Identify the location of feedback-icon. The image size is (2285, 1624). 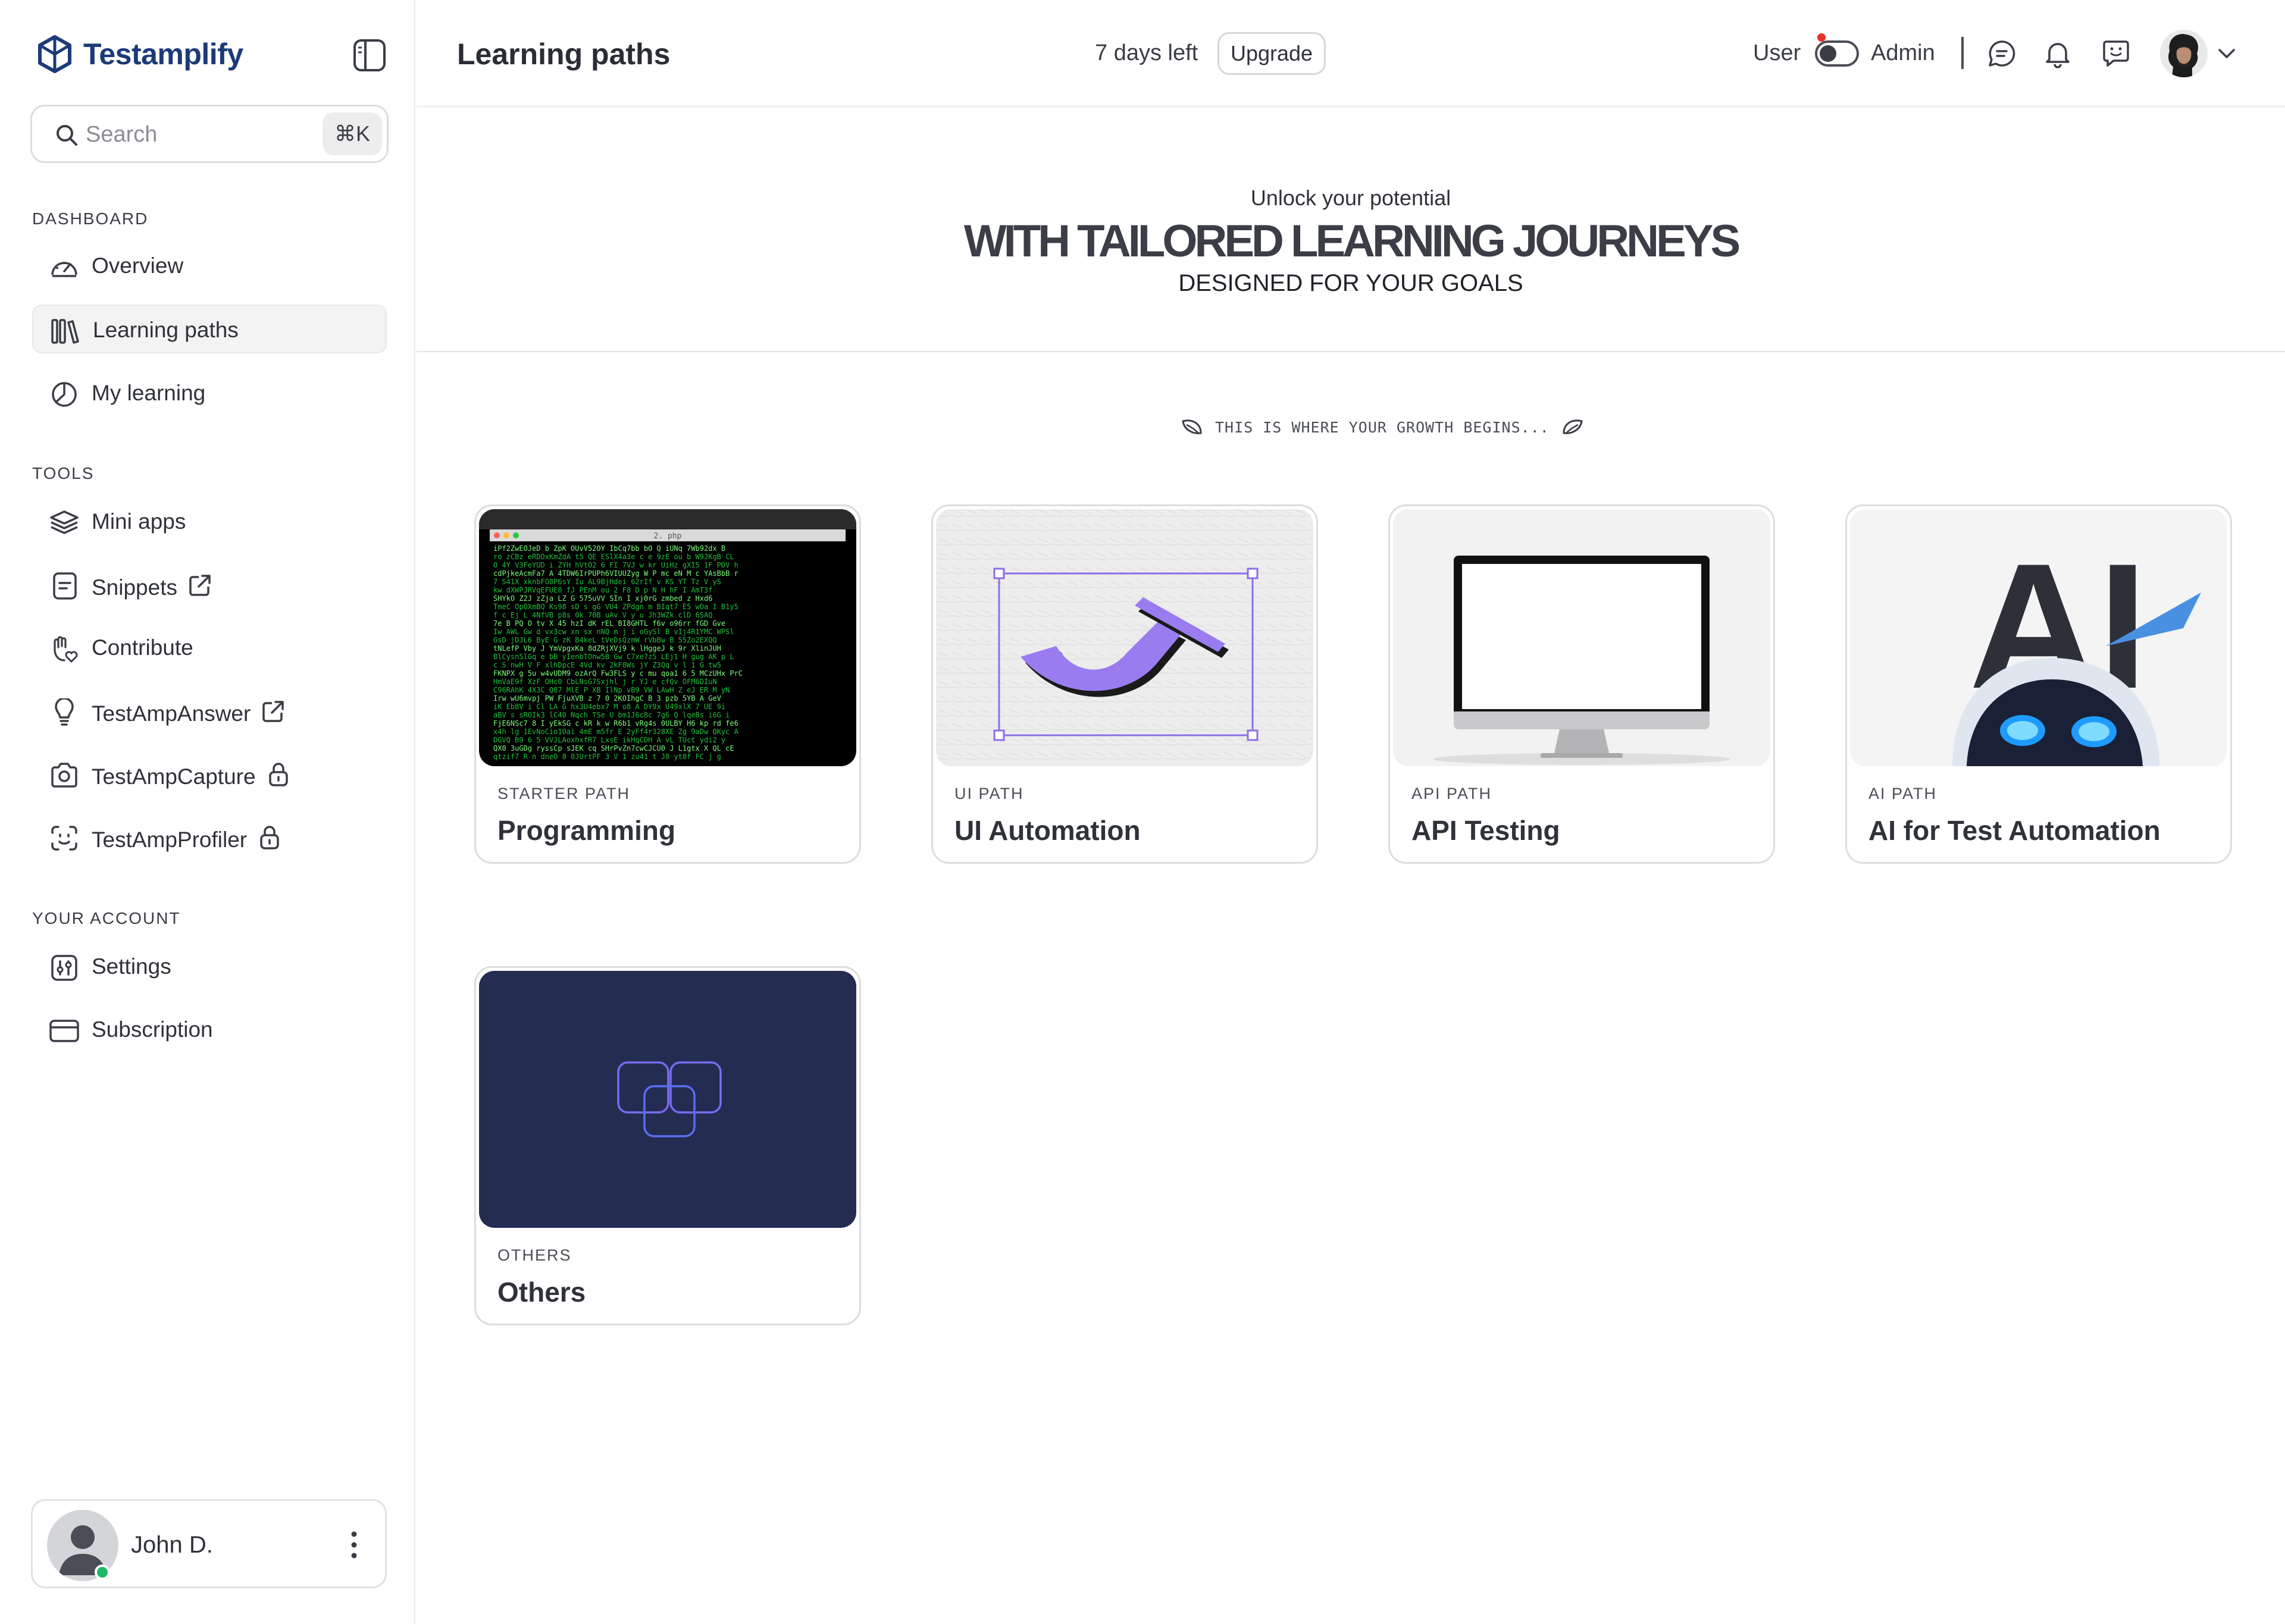
(2116, 53).